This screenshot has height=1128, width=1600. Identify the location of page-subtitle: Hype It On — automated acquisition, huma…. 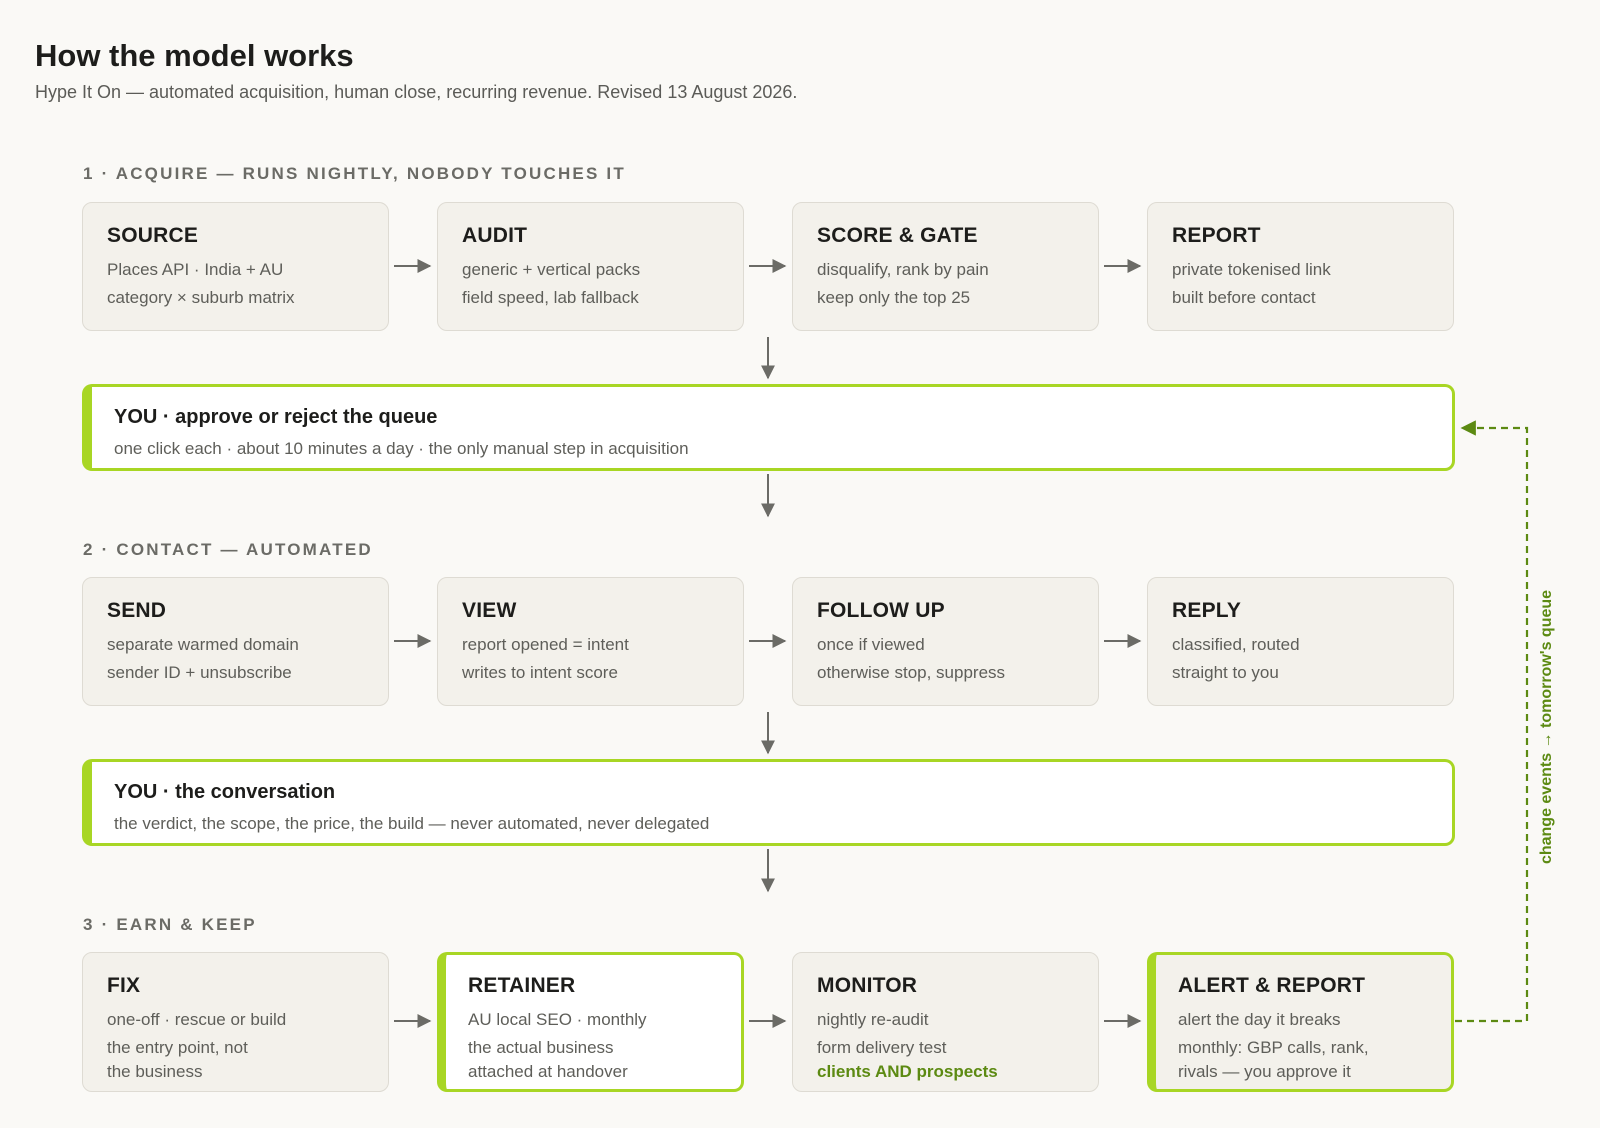
(416, 92).